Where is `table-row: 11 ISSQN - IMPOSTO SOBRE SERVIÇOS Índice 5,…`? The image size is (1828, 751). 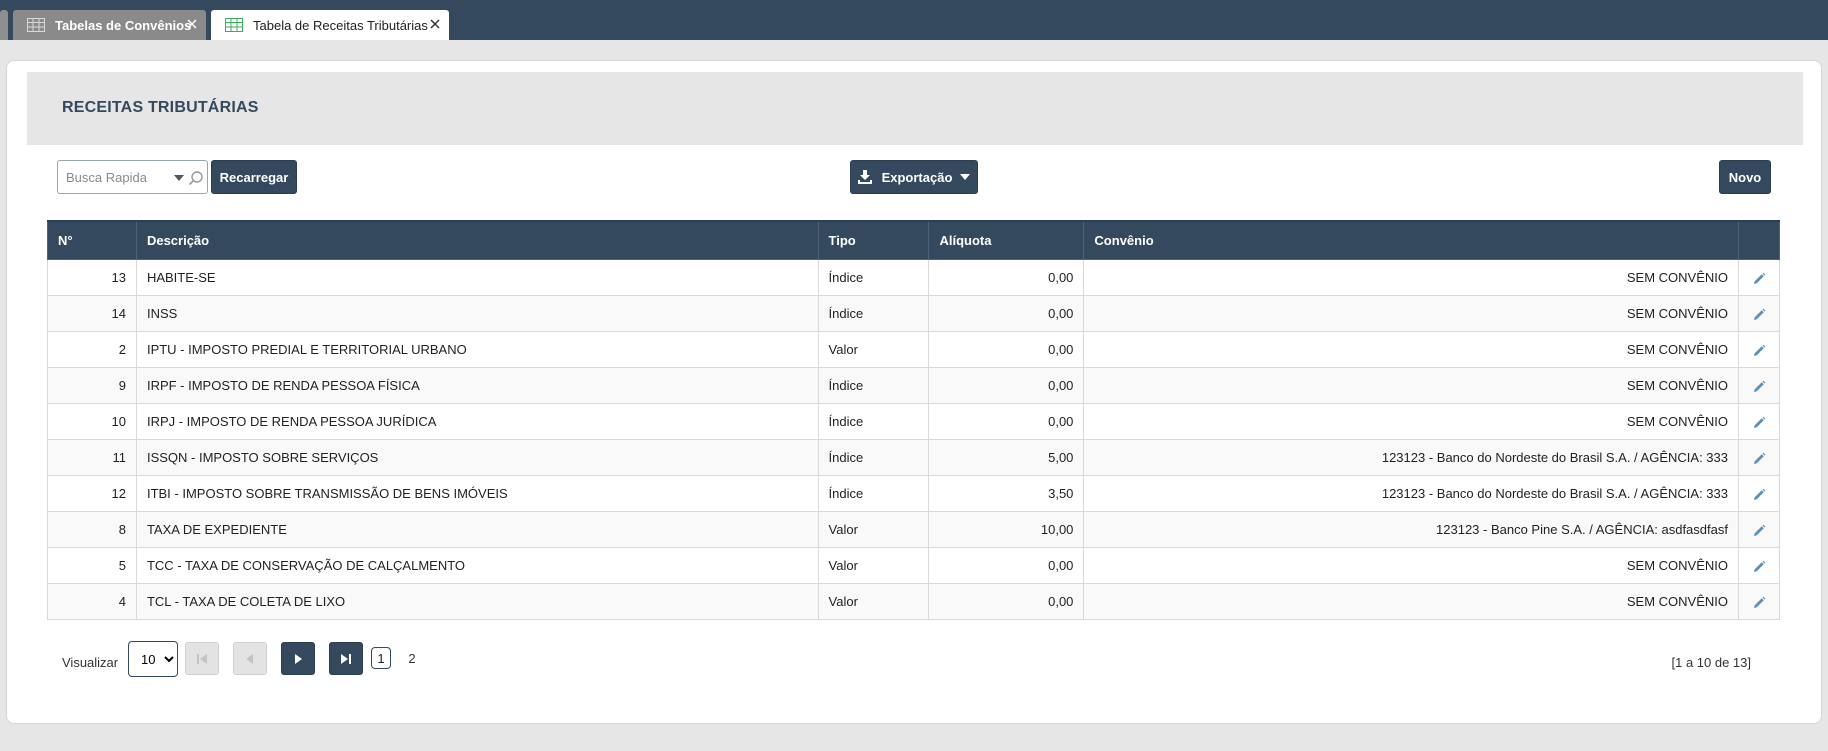 table-row: 11 ISSQN - IMPOSTO SOBRE SERVIÇOS Índice 5,… is located at coordinates (914, 457).